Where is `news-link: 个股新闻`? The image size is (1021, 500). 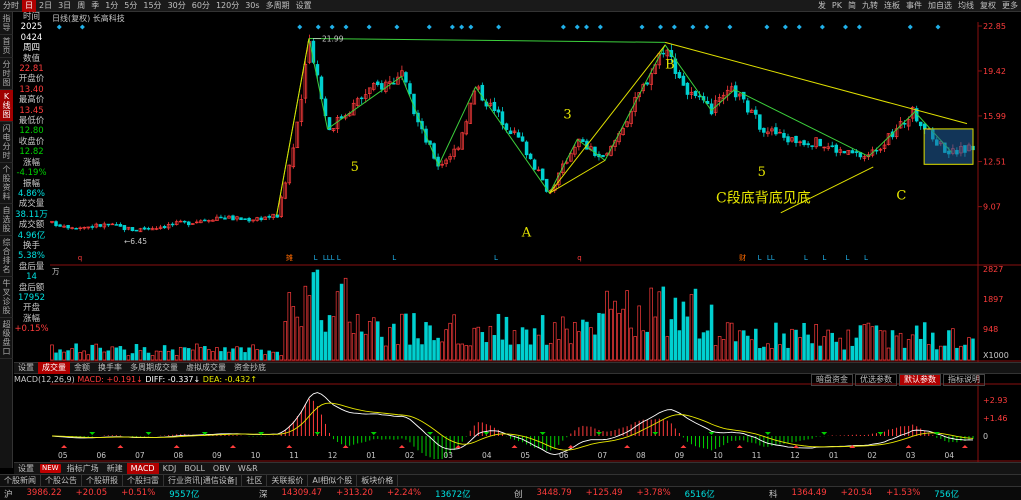
news-link: 个股新闻 is located at coordinates (20, 480).